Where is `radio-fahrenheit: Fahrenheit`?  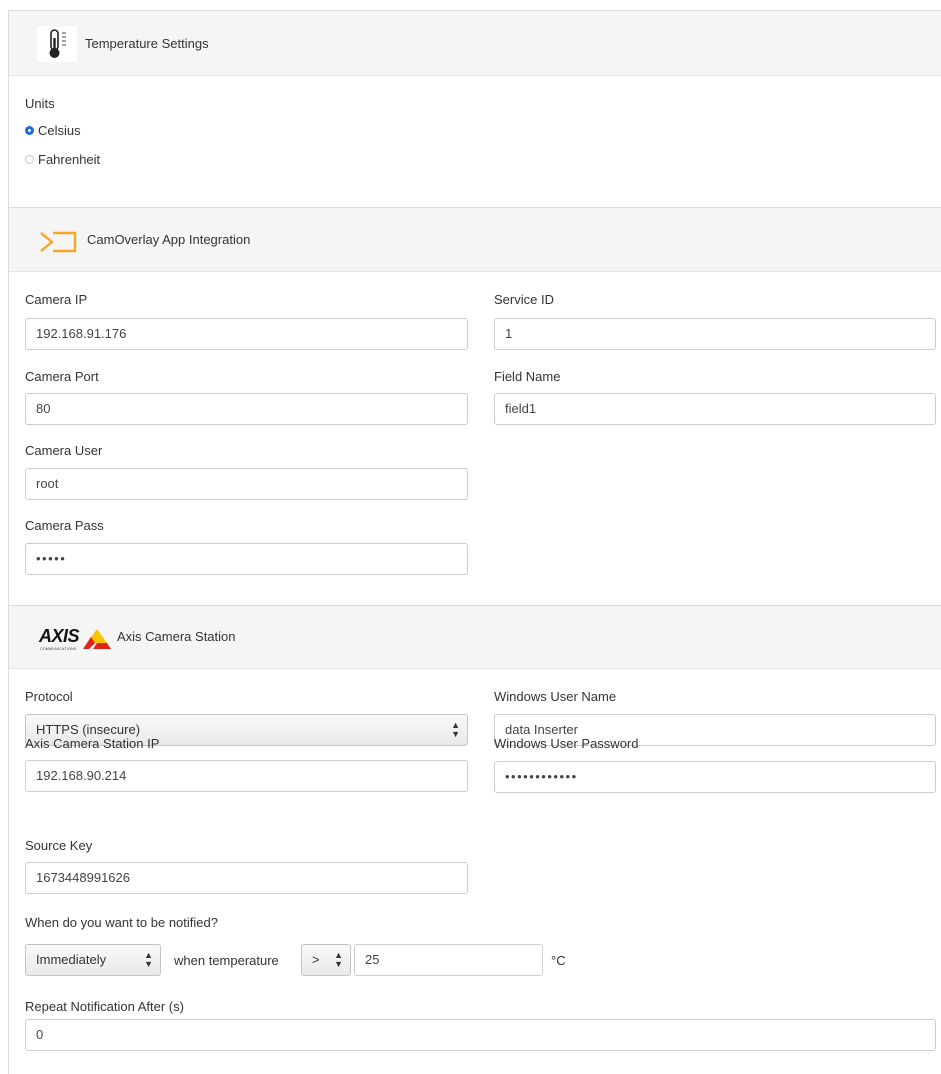 radio-fahrenheit: Fahrenheit is located at coordinates (62, 159).